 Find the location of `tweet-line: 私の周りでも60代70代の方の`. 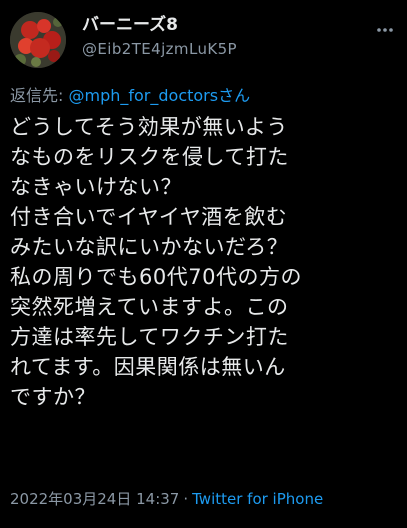

tweet-line: 私の周りでも60代70代の方の is located at coordinates (156, 277).